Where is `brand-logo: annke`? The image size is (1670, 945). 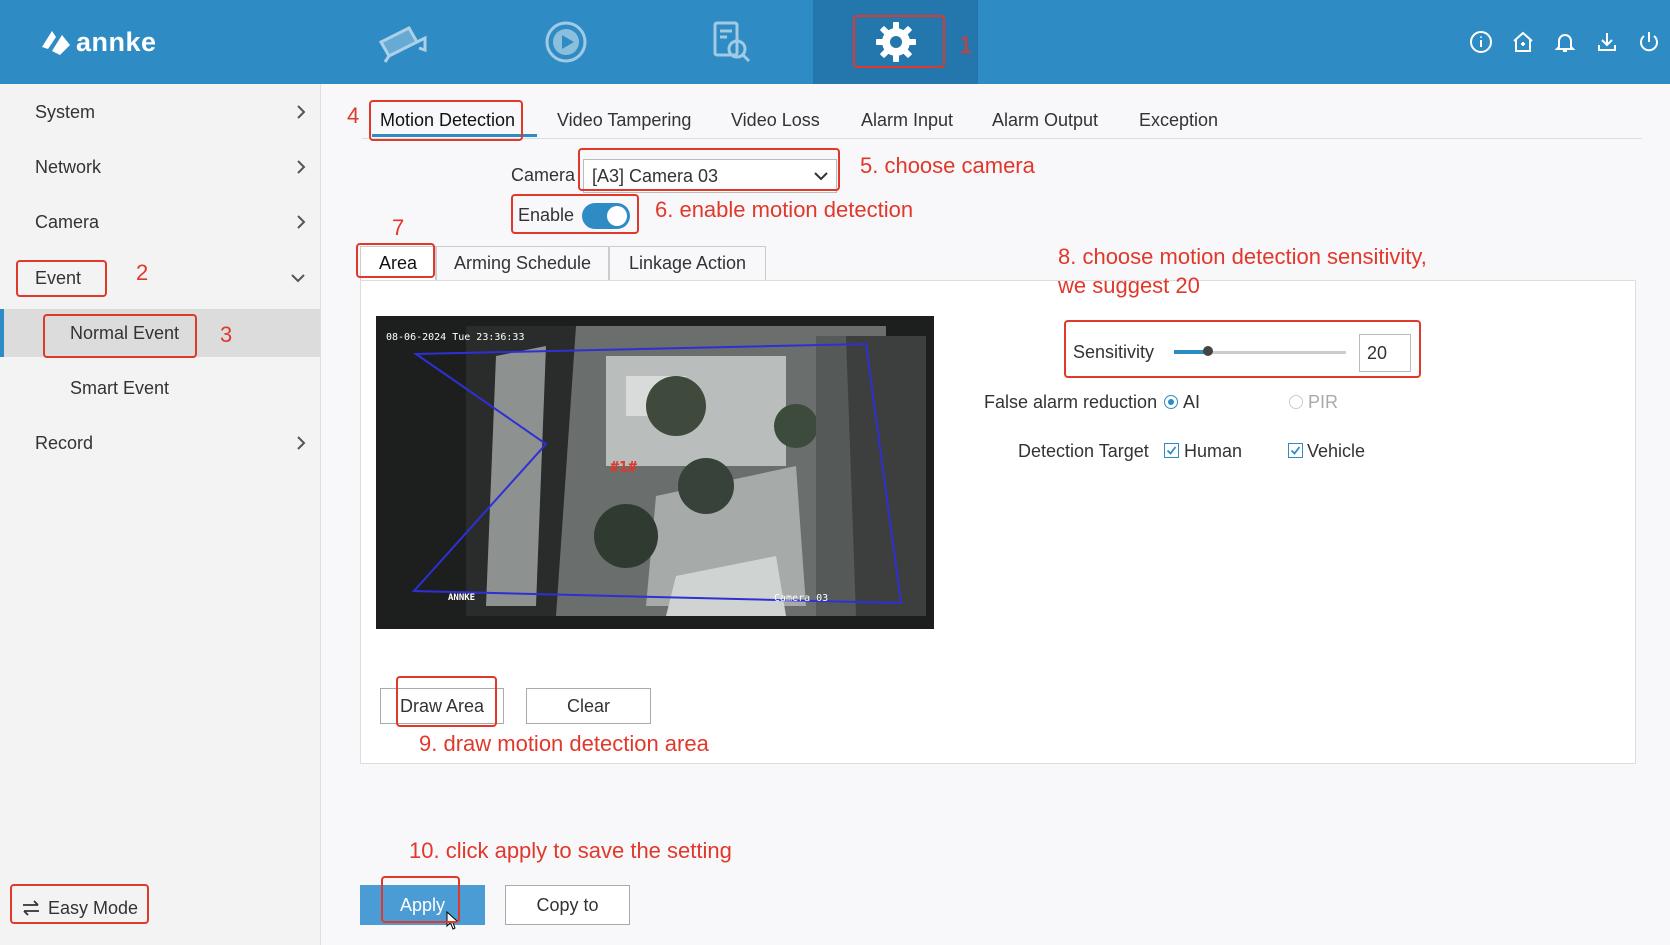 brand-logo: annke is located at coordinates (97, 42).